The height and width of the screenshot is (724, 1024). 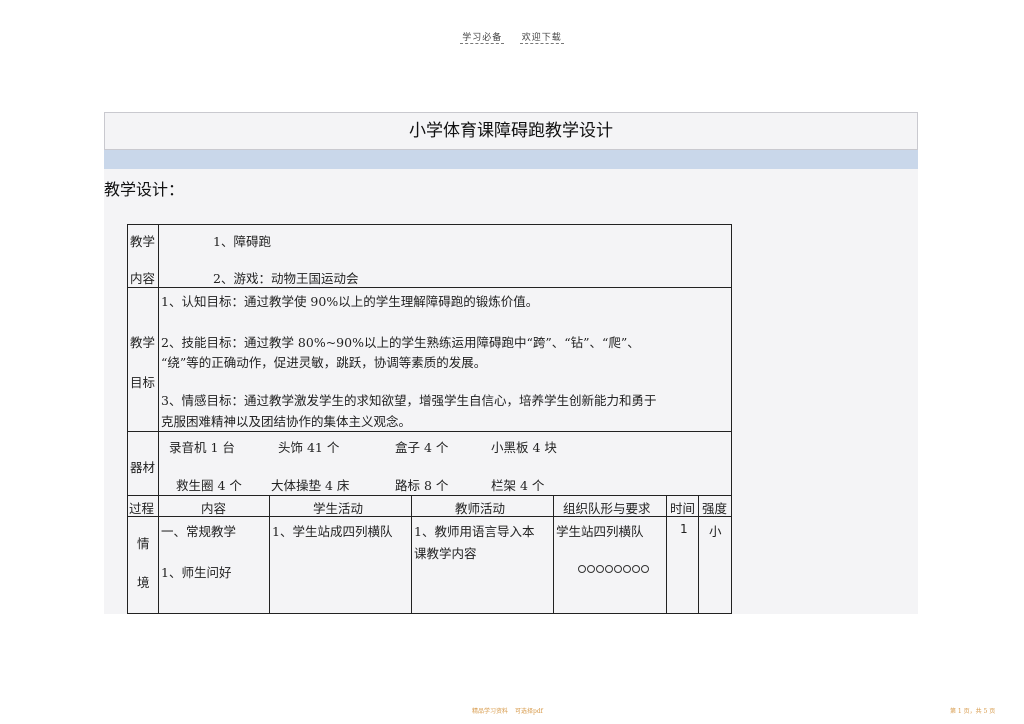 What do you see at coordinates (338, 508) in the screenshot?
I see `header-student-activity: 学生活动` at bounding box center [338, 508].